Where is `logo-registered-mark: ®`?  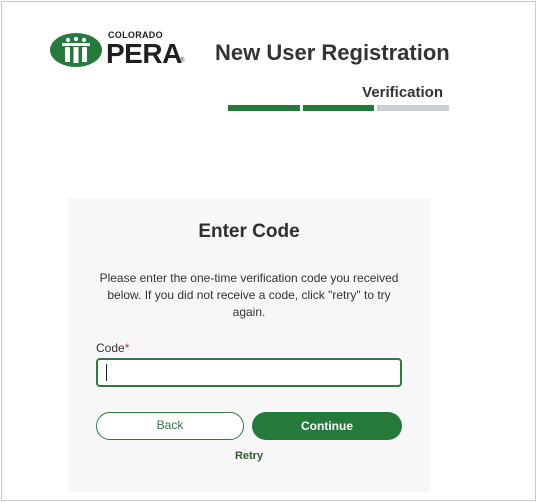
logo-registered-mark: ® is located at coordinates (182, 61).